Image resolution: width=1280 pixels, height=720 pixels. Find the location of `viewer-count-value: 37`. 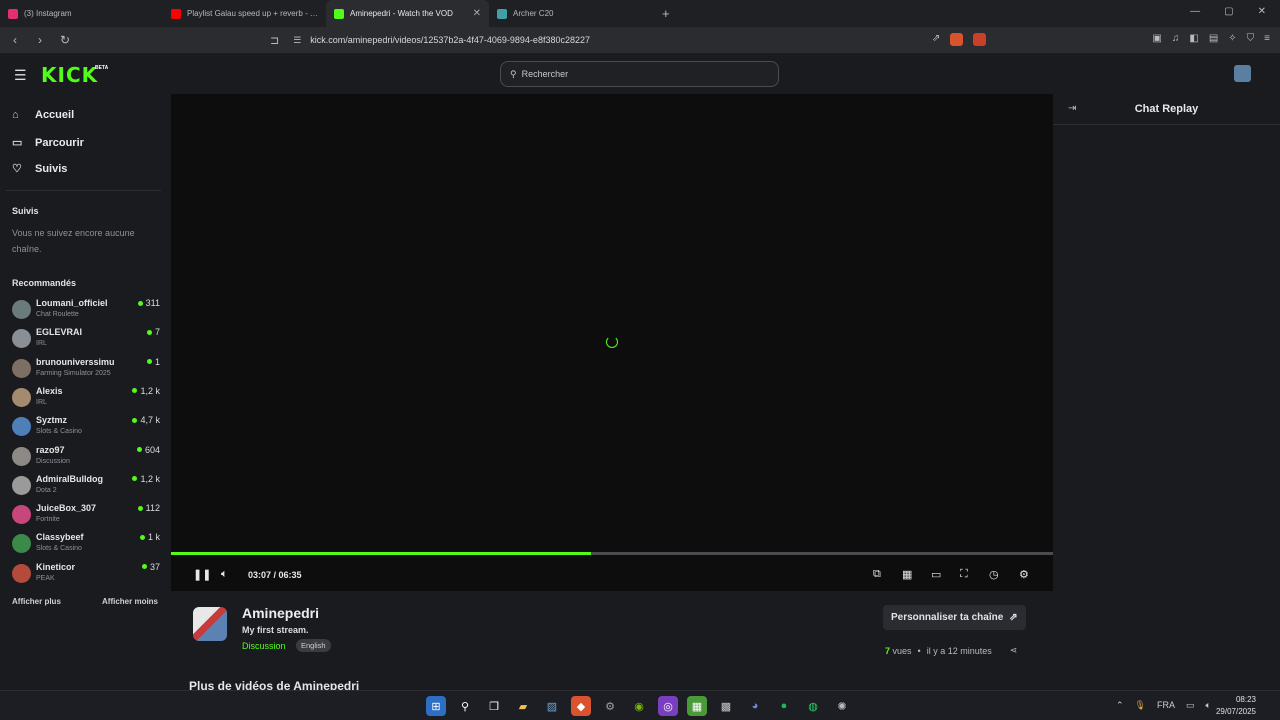

viewer-count-value: 37 is located at coordinates (154, 566).